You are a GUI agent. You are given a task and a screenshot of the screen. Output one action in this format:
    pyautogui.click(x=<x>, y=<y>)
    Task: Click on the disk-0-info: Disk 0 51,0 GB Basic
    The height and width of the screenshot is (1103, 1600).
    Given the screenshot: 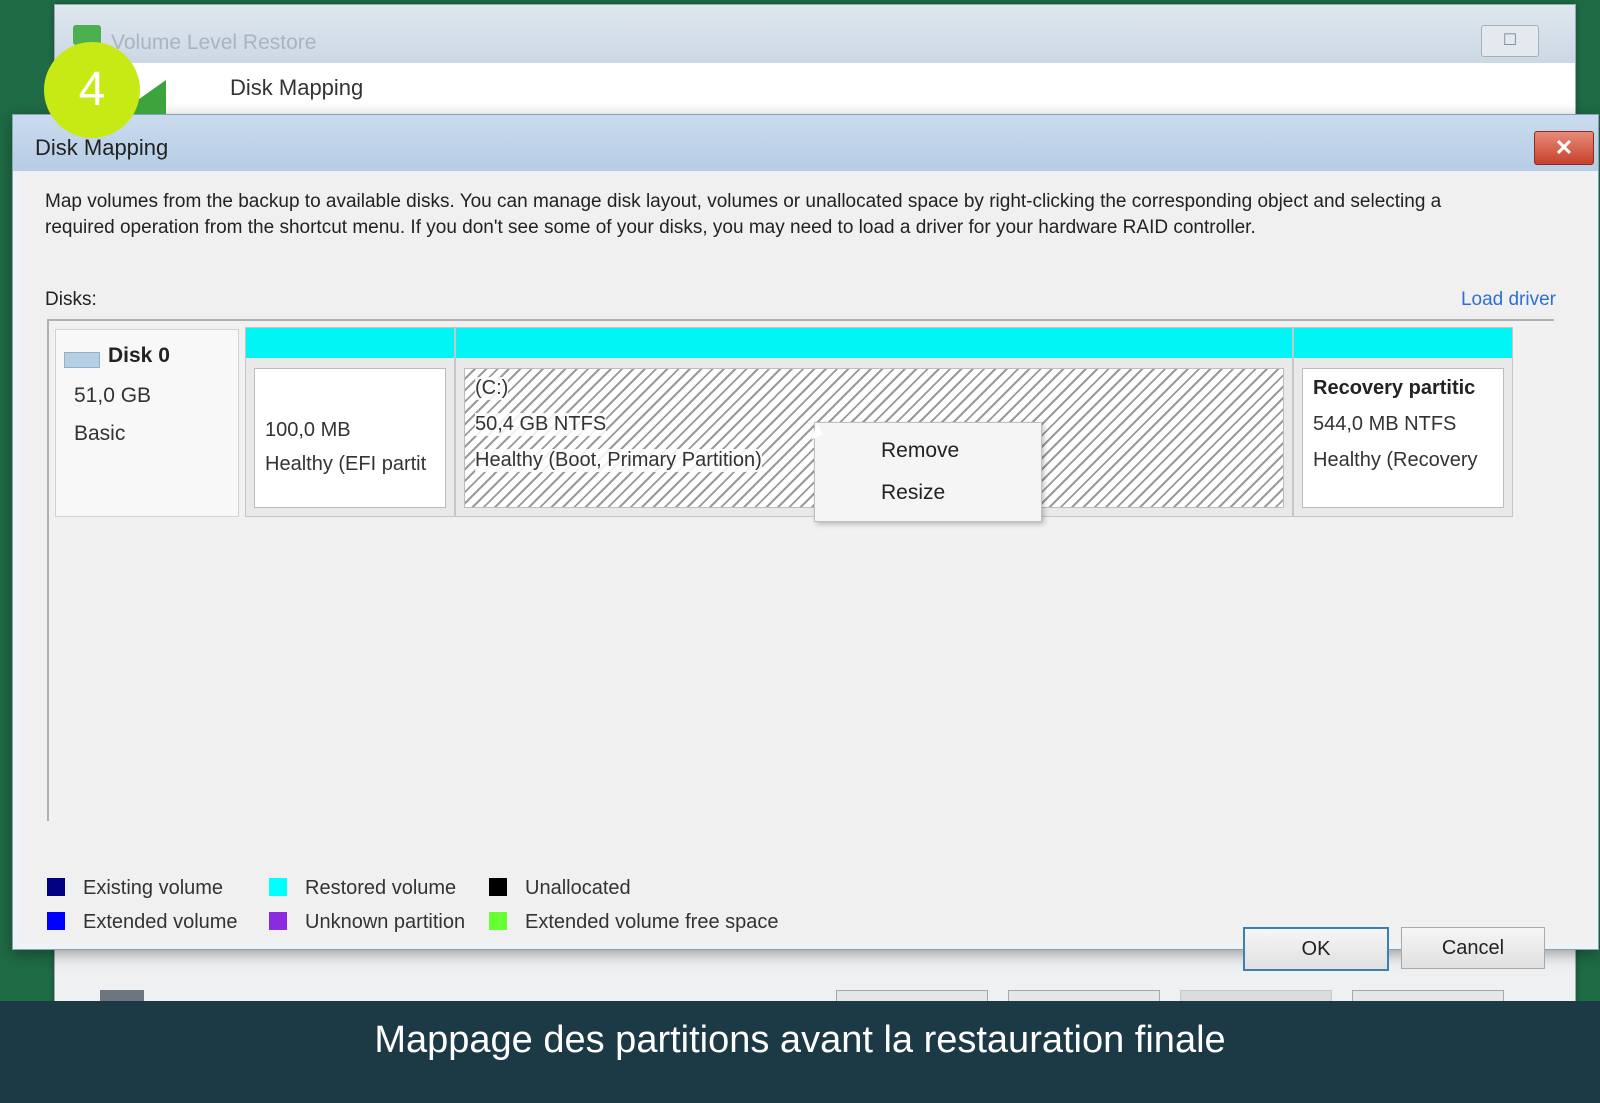 What is the action you would take?
    pyautogui.click(x=147, y=423)
    